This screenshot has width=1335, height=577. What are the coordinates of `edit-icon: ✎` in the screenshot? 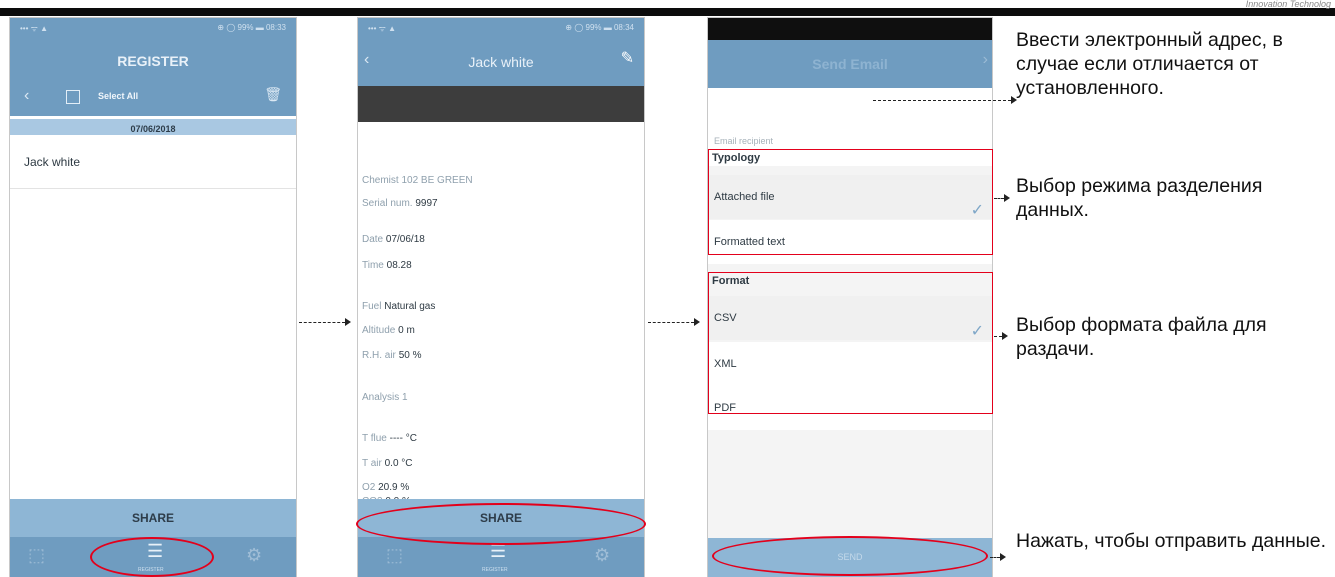 It's located at (627, 59).